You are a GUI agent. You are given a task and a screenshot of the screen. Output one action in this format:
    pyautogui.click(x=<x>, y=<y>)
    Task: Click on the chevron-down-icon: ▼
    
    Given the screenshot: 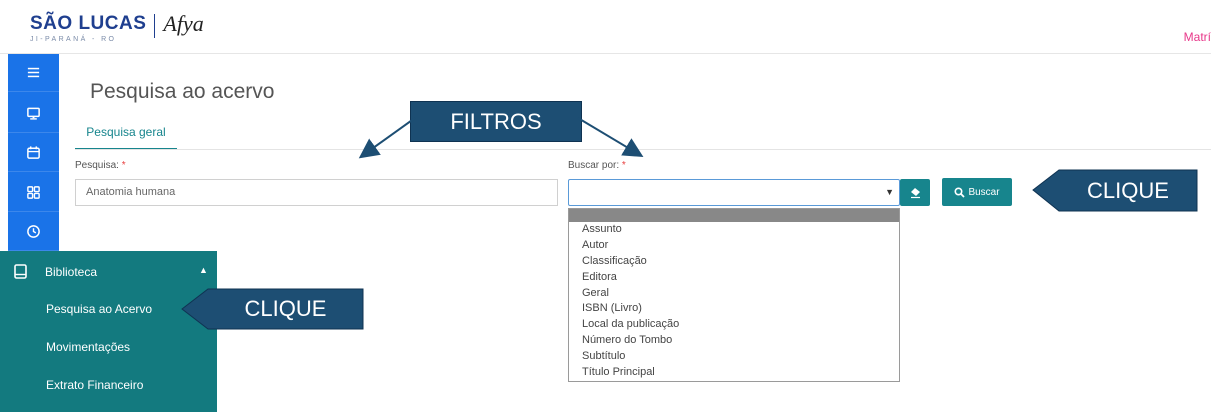 What is the action you would take?
    pyautogui.click(x=889, y=192)
    